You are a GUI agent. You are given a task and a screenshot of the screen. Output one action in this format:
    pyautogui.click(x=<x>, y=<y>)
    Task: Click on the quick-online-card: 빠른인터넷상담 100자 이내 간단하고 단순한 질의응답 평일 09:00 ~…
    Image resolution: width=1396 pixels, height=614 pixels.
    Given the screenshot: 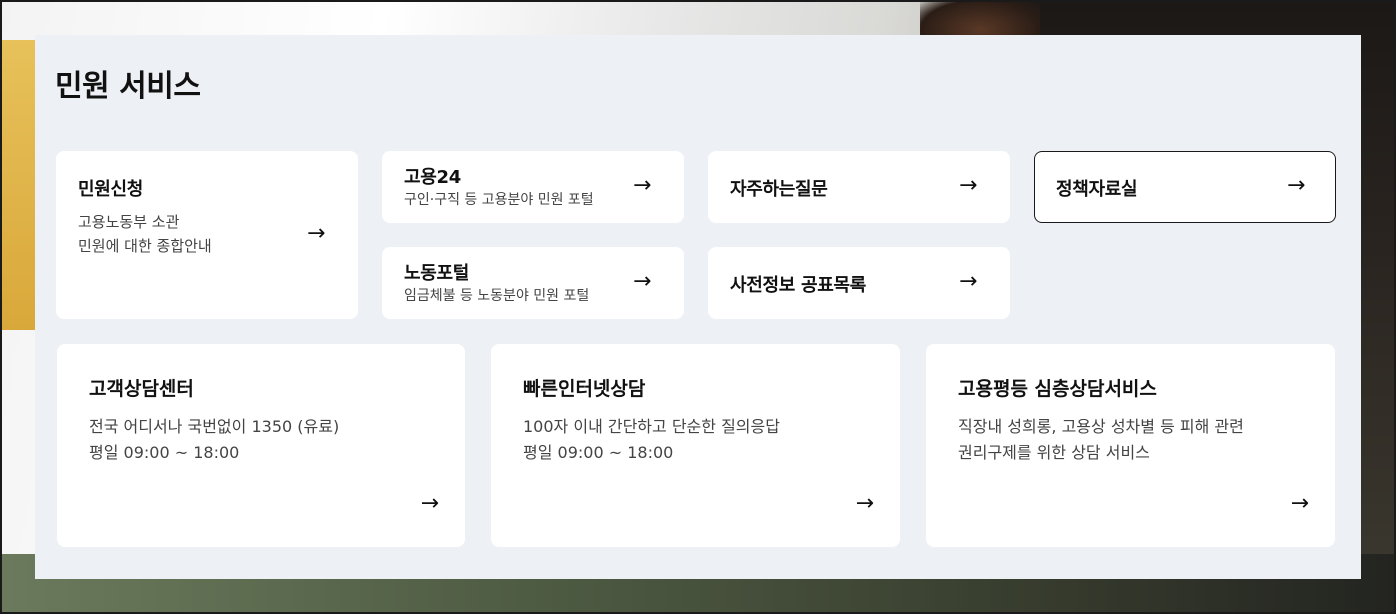 What is the action you would take?
    pyautogui.click(x=695, y=445)
    